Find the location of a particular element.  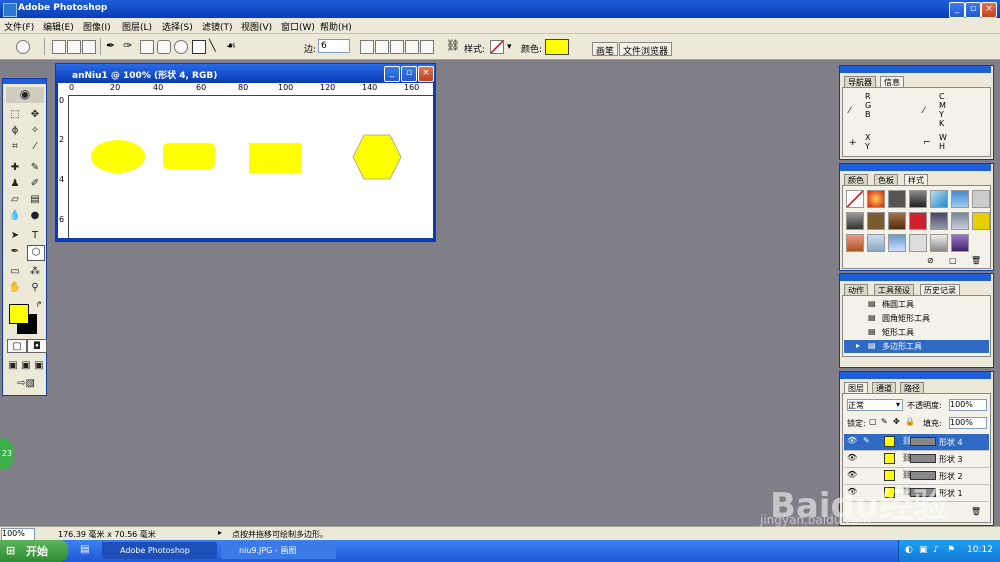

adobe-online-icon: ◉ is located at coordinates (25, 95).